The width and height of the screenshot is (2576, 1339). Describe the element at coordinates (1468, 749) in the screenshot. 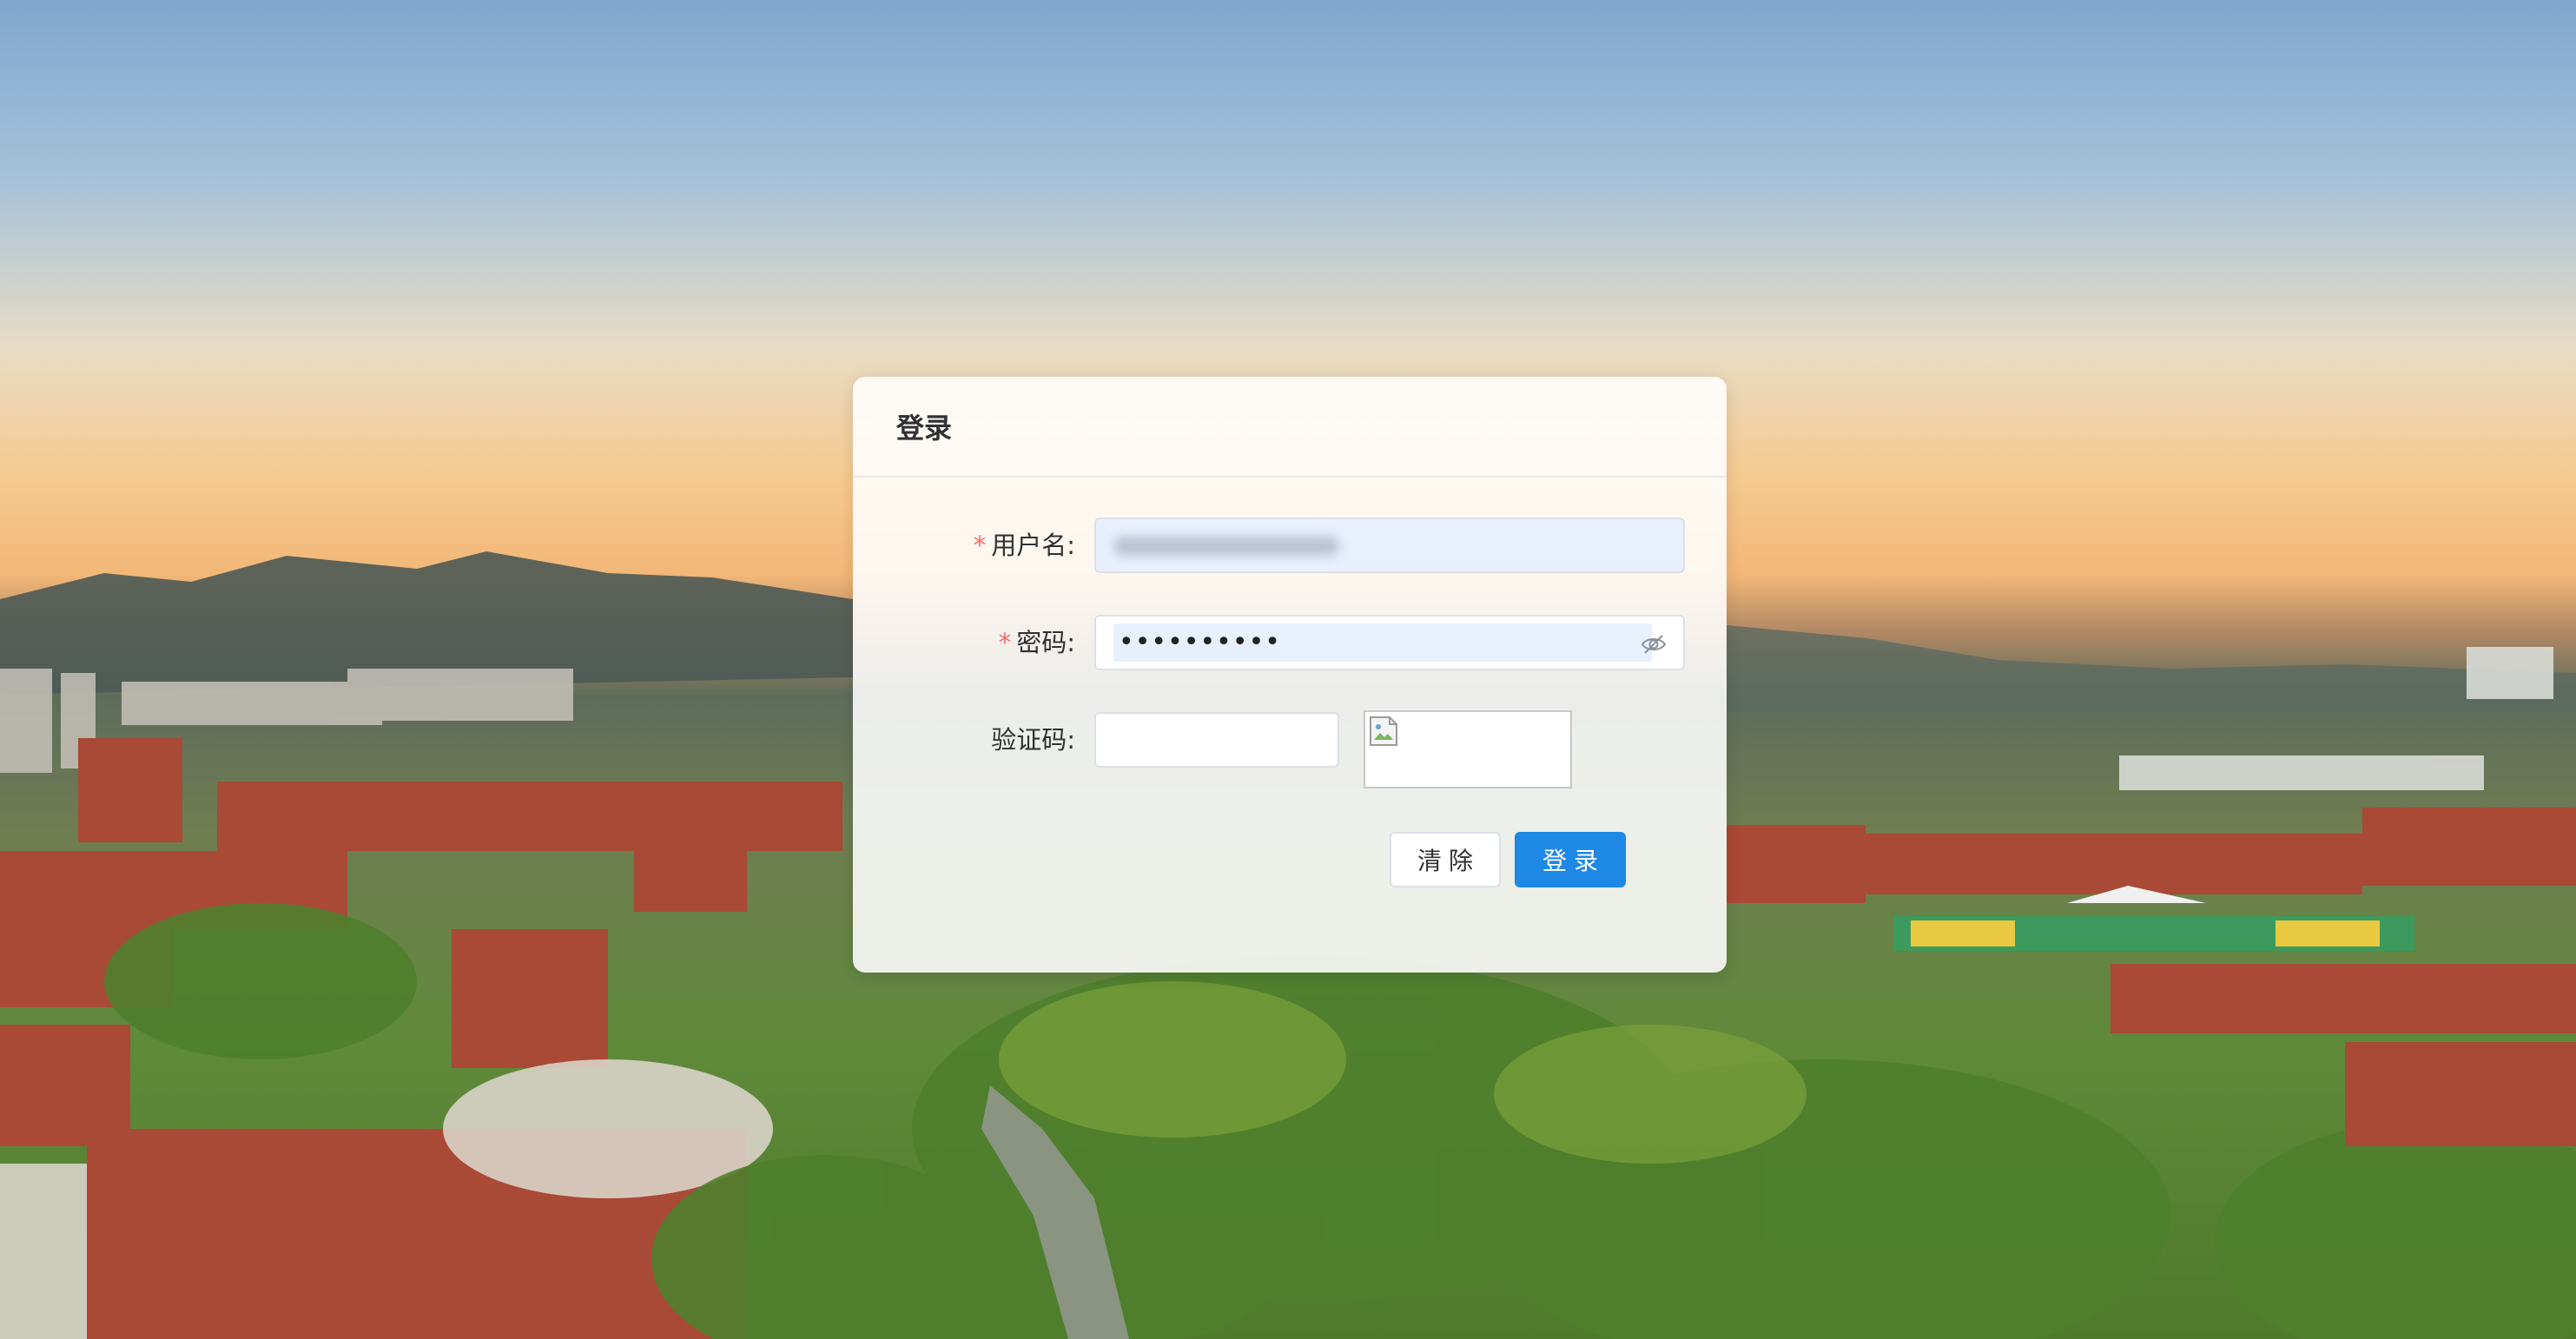

I see `captcha-image` at that location.